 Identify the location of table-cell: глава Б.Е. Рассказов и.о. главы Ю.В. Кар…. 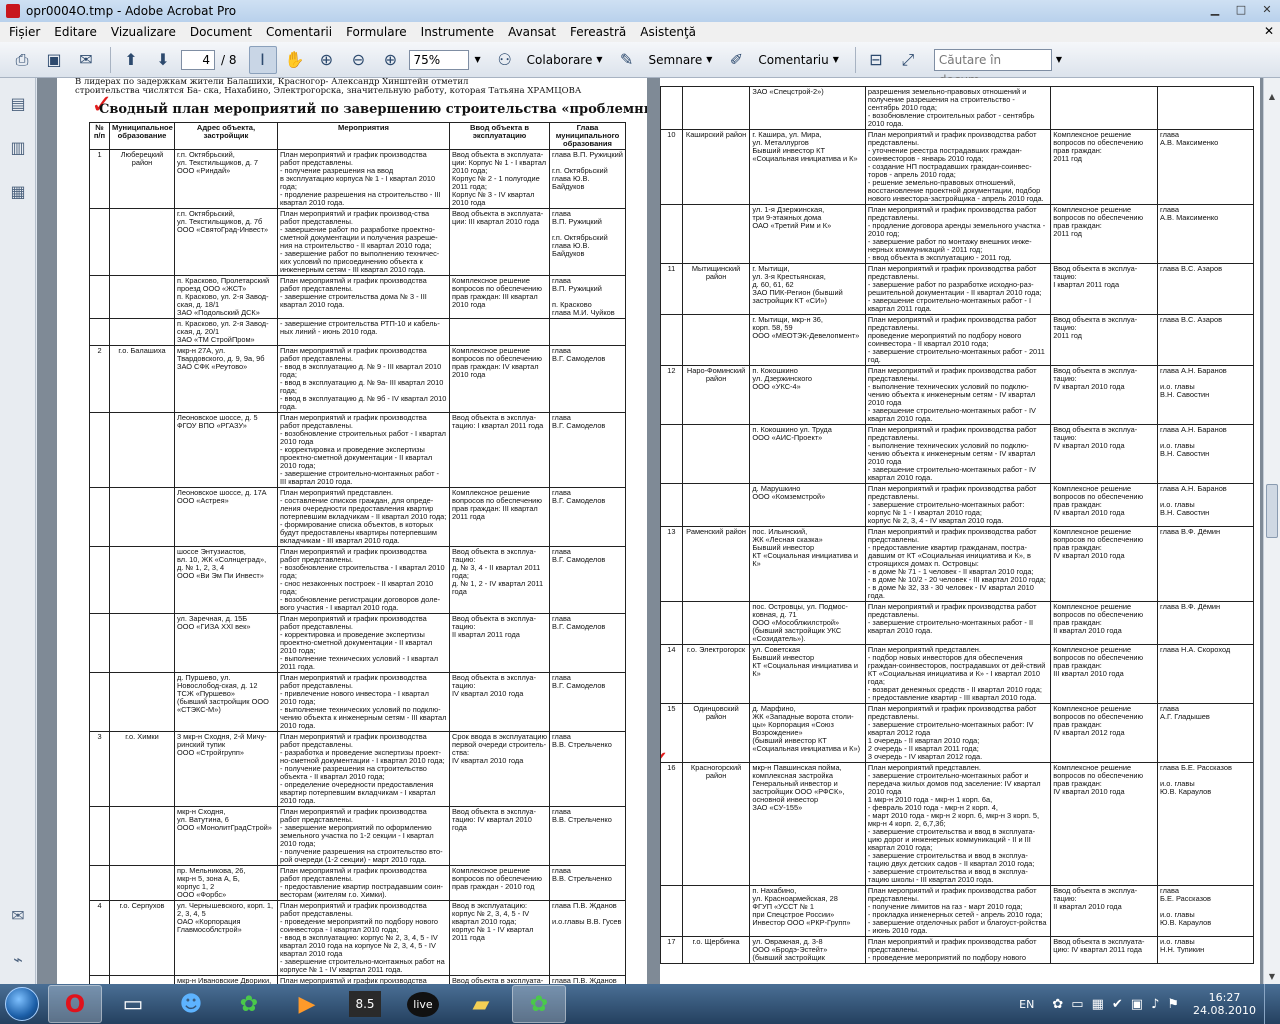
(1205, 824).